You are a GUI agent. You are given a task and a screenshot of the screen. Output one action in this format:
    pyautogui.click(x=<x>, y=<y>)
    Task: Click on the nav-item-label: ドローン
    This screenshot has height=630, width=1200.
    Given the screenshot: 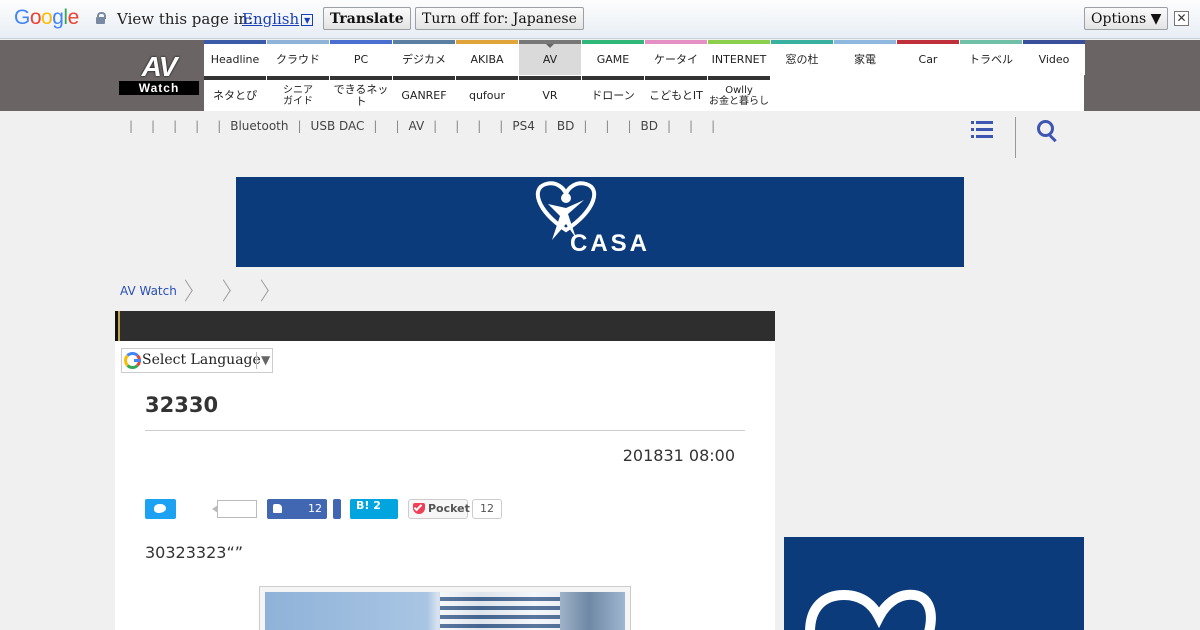 What is the action you would take?
    pyautogui.click(x=613, y=95)
    